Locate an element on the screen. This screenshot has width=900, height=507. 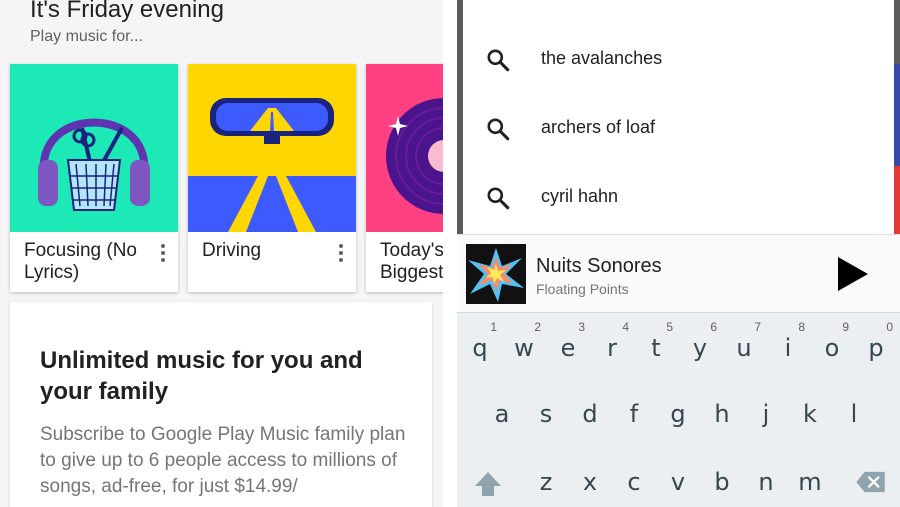
key-w: 2w is located at coordinates (524, 341).